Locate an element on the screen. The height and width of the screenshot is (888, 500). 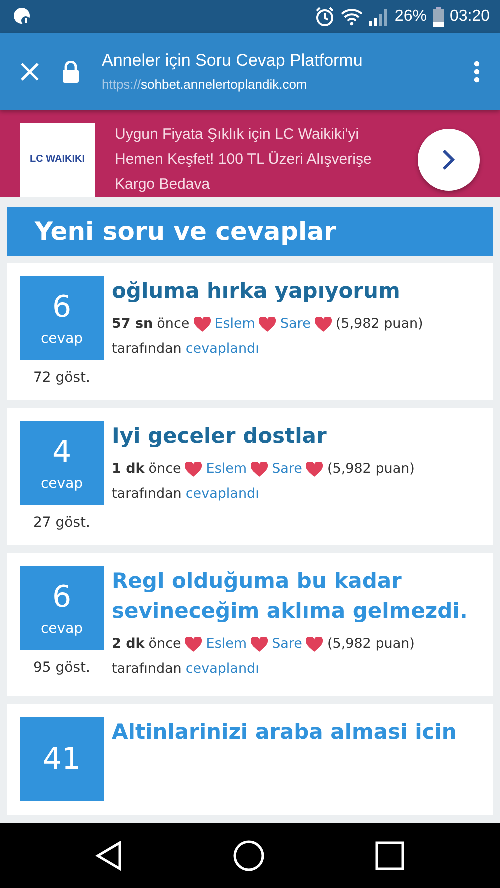
notification-icon is located at coordinates (23, 17).